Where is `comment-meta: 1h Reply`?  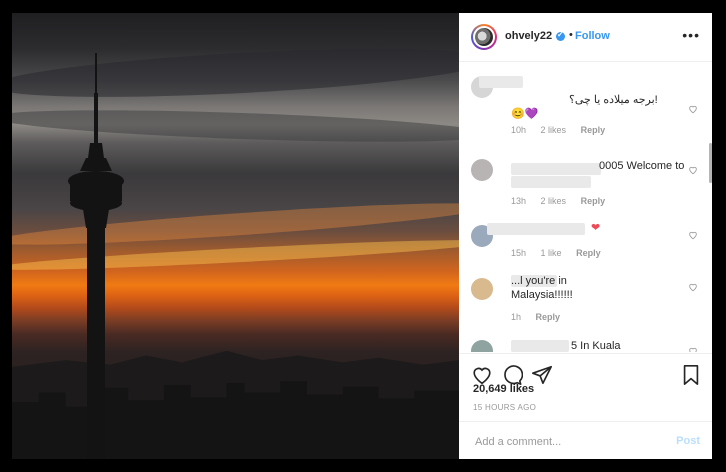 comment-meta: 1h Reply is located at coordinates (541, 317).